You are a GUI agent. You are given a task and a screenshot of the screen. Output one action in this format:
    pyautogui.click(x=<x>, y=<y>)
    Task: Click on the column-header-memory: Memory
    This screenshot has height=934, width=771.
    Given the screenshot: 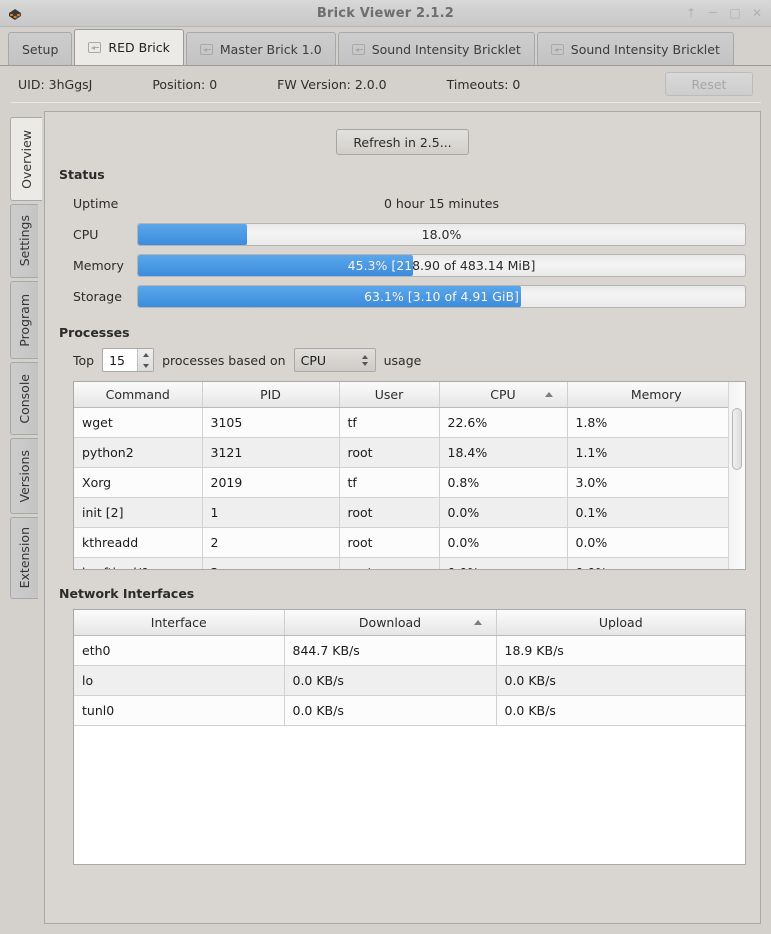 What is the action you would take?
    pyautogui.click(x=656, y=395)
    